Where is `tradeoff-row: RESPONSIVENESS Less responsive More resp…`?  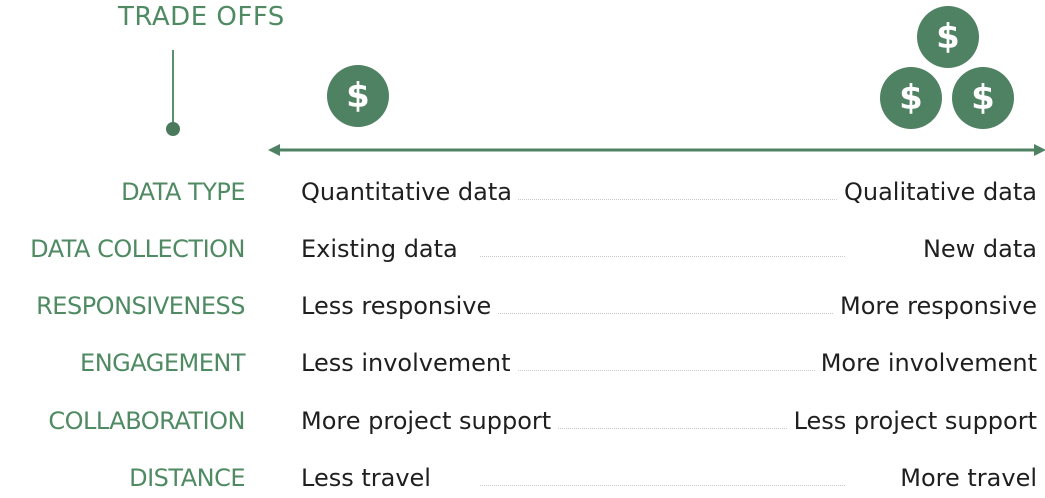 tradeoff-row: RESPONSIVENESS Less responsive More resp… is located at coordinates (522, 306).